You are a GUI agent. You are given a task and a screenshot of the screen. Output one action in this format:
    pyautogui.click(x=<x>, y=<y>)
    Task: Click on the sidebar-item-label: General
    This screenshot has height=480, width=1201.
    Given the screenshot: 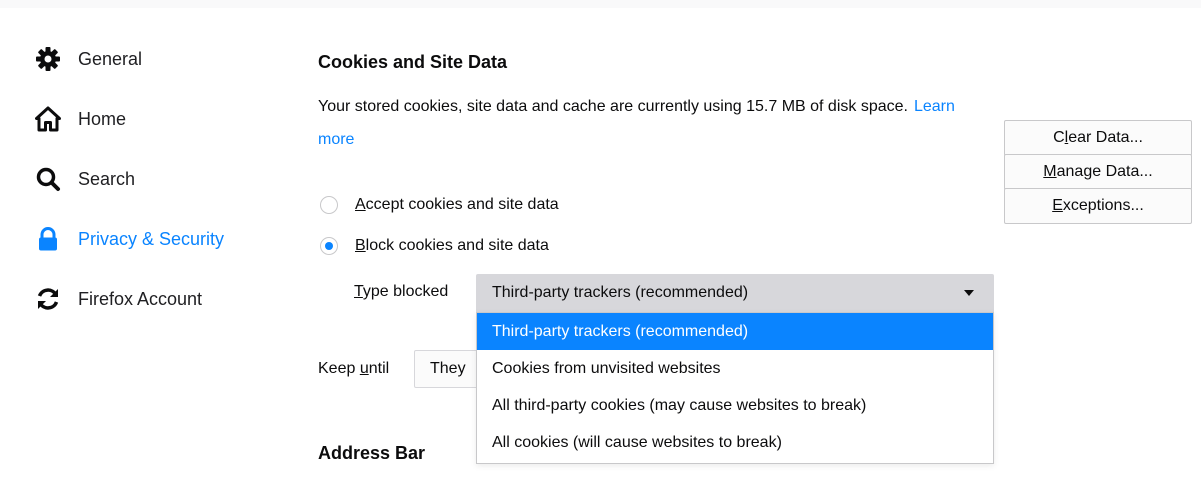 What is the action you would take?
    pyautogui.click(x=110, y=58)
    